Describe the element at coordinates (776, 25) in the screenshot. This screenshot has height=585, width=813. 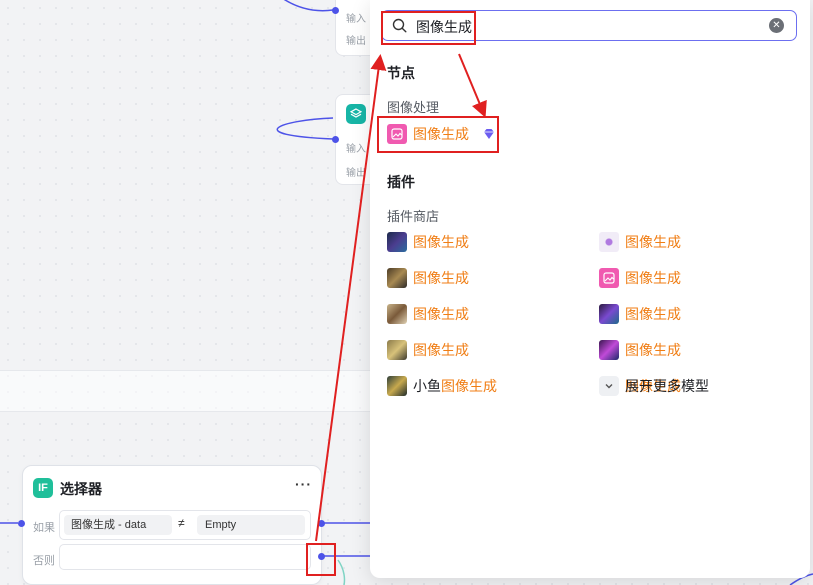
I see `clear-icon: ✕` at that location.